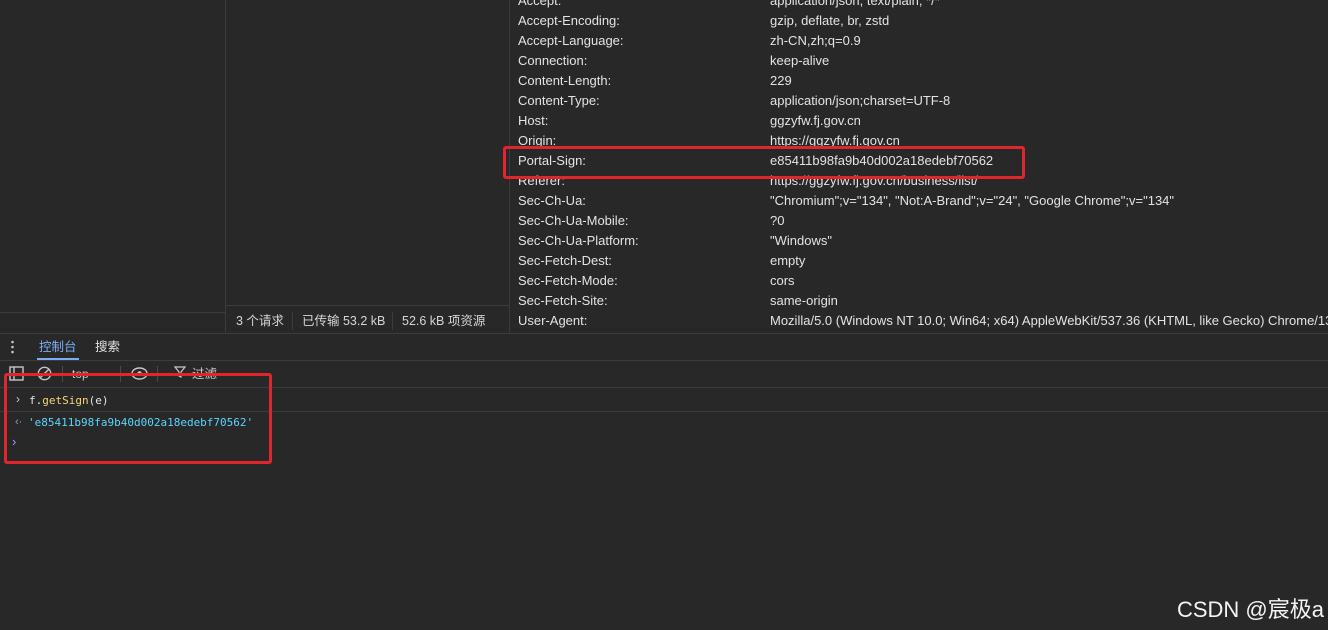 The height and width of the screenshot is (630, 1328). Describe the element at coordinates (815, 120) in the screenshot. I see `header-value: ggzyfw.fj.gov.cn` at that location.